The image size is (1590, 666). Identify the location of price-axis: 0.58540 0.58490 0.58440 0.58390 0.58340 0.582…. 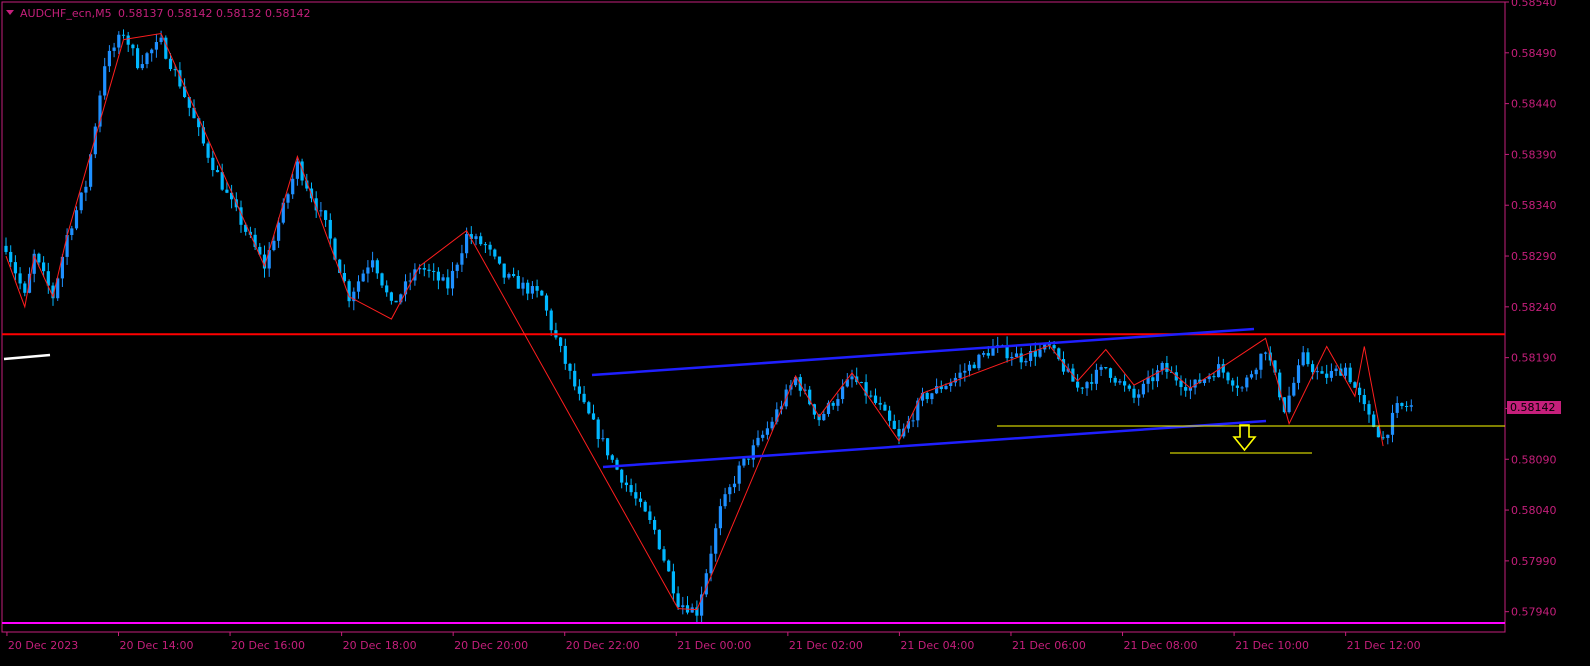
(1531, 309).